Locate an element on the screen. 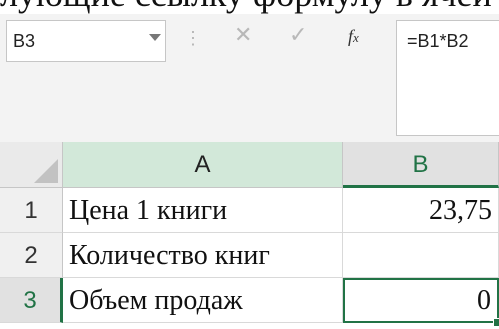 This screenshot has width=499, height=329. table-row: 1 Цена 1 книги 23,75 is located at coordinates (249, 210).